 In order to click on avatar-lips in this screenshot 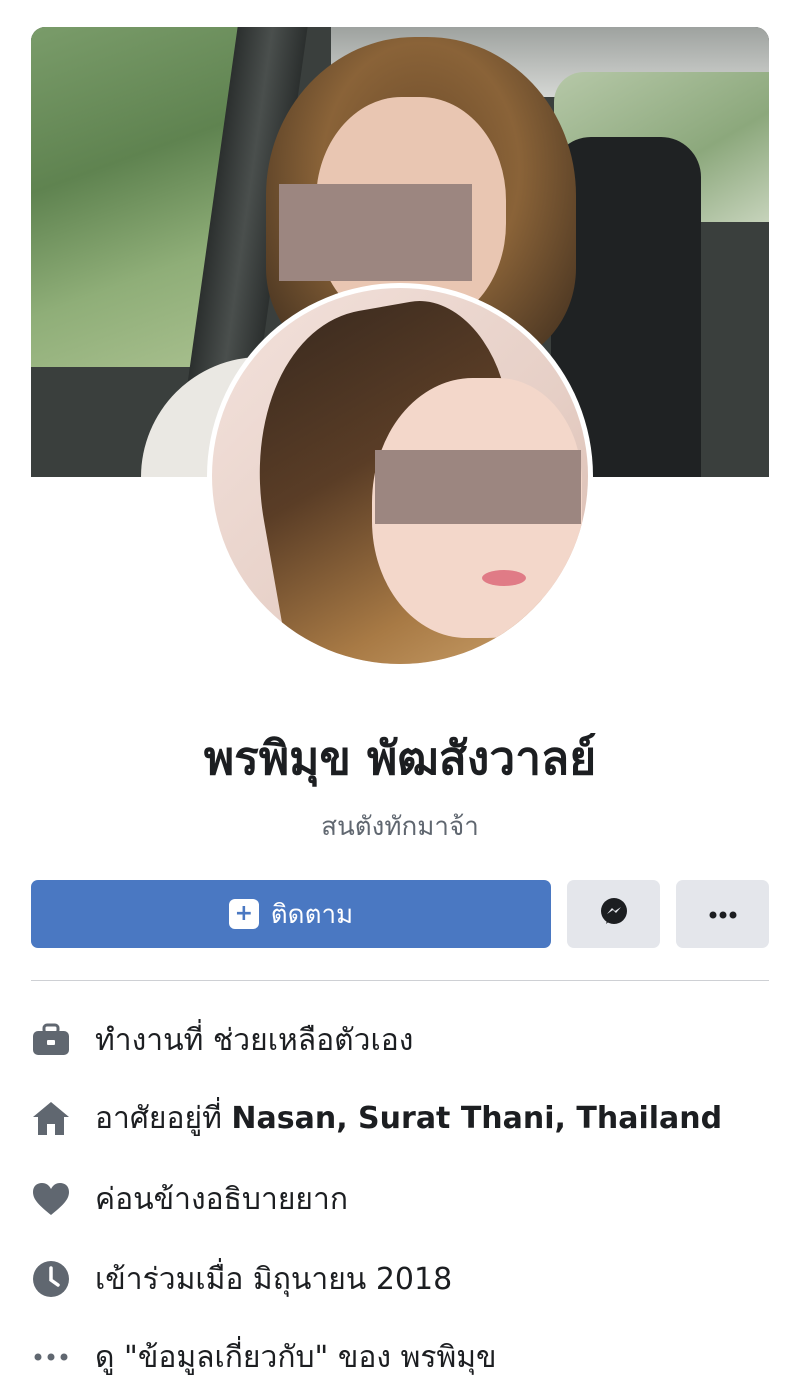, I will do `click(504, 578)`.